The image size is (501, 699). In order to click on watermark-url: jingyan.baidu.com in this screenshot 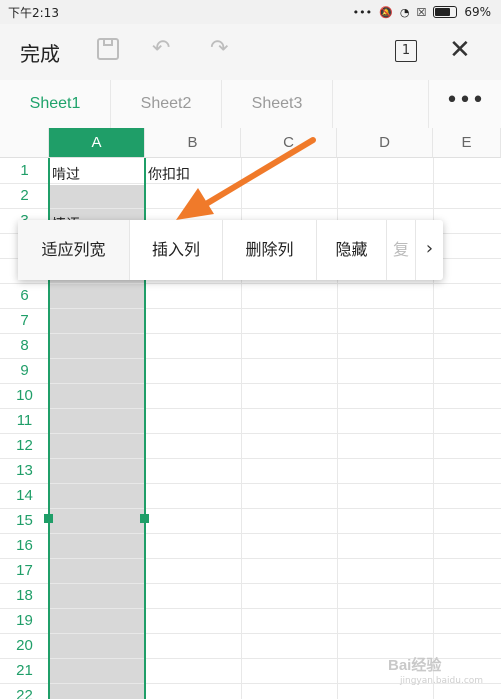, I will do `click(442, 681)`.